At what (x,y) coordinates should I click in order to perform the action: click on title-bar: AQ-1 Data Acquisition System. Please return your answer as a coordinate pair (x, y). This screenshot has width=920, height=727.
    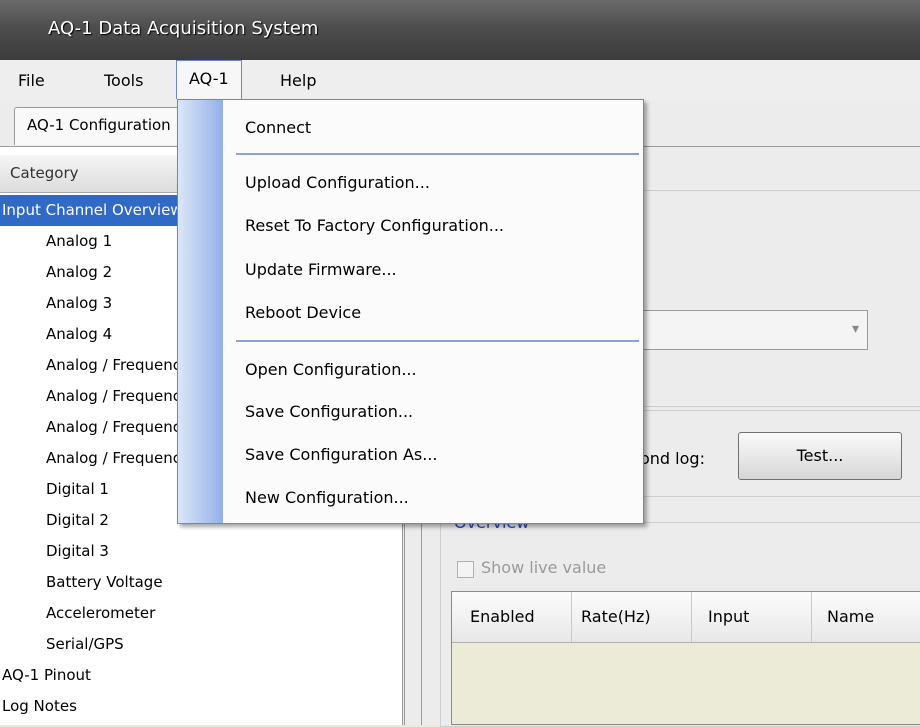
    Looking at the image, I should click on (460, 30).